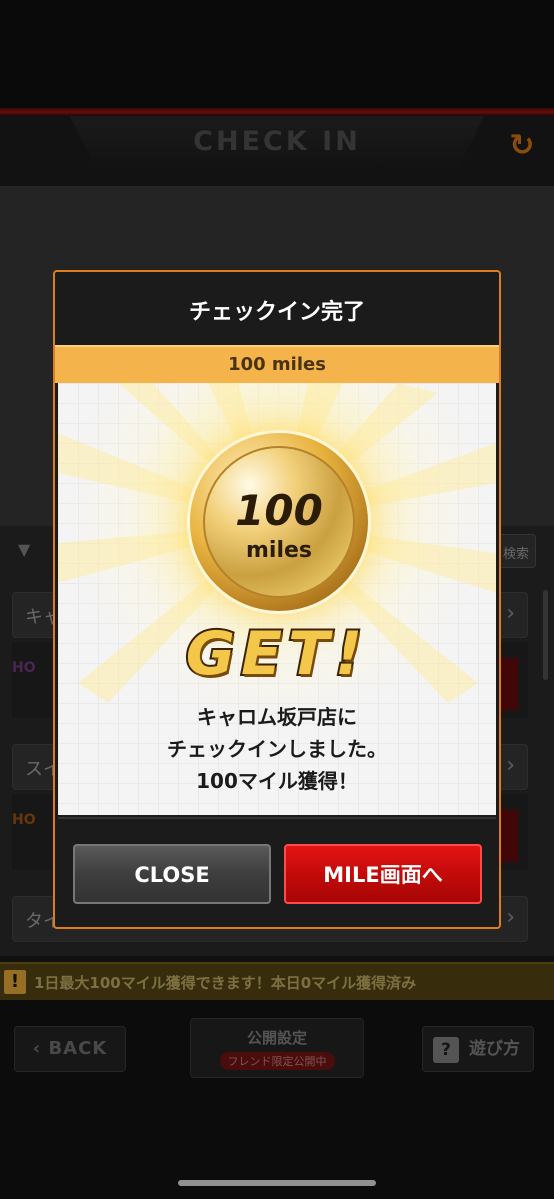  Describe the element at coordinates (279, 550) in the screenshot. I see `coin-unit: miles` at that location.